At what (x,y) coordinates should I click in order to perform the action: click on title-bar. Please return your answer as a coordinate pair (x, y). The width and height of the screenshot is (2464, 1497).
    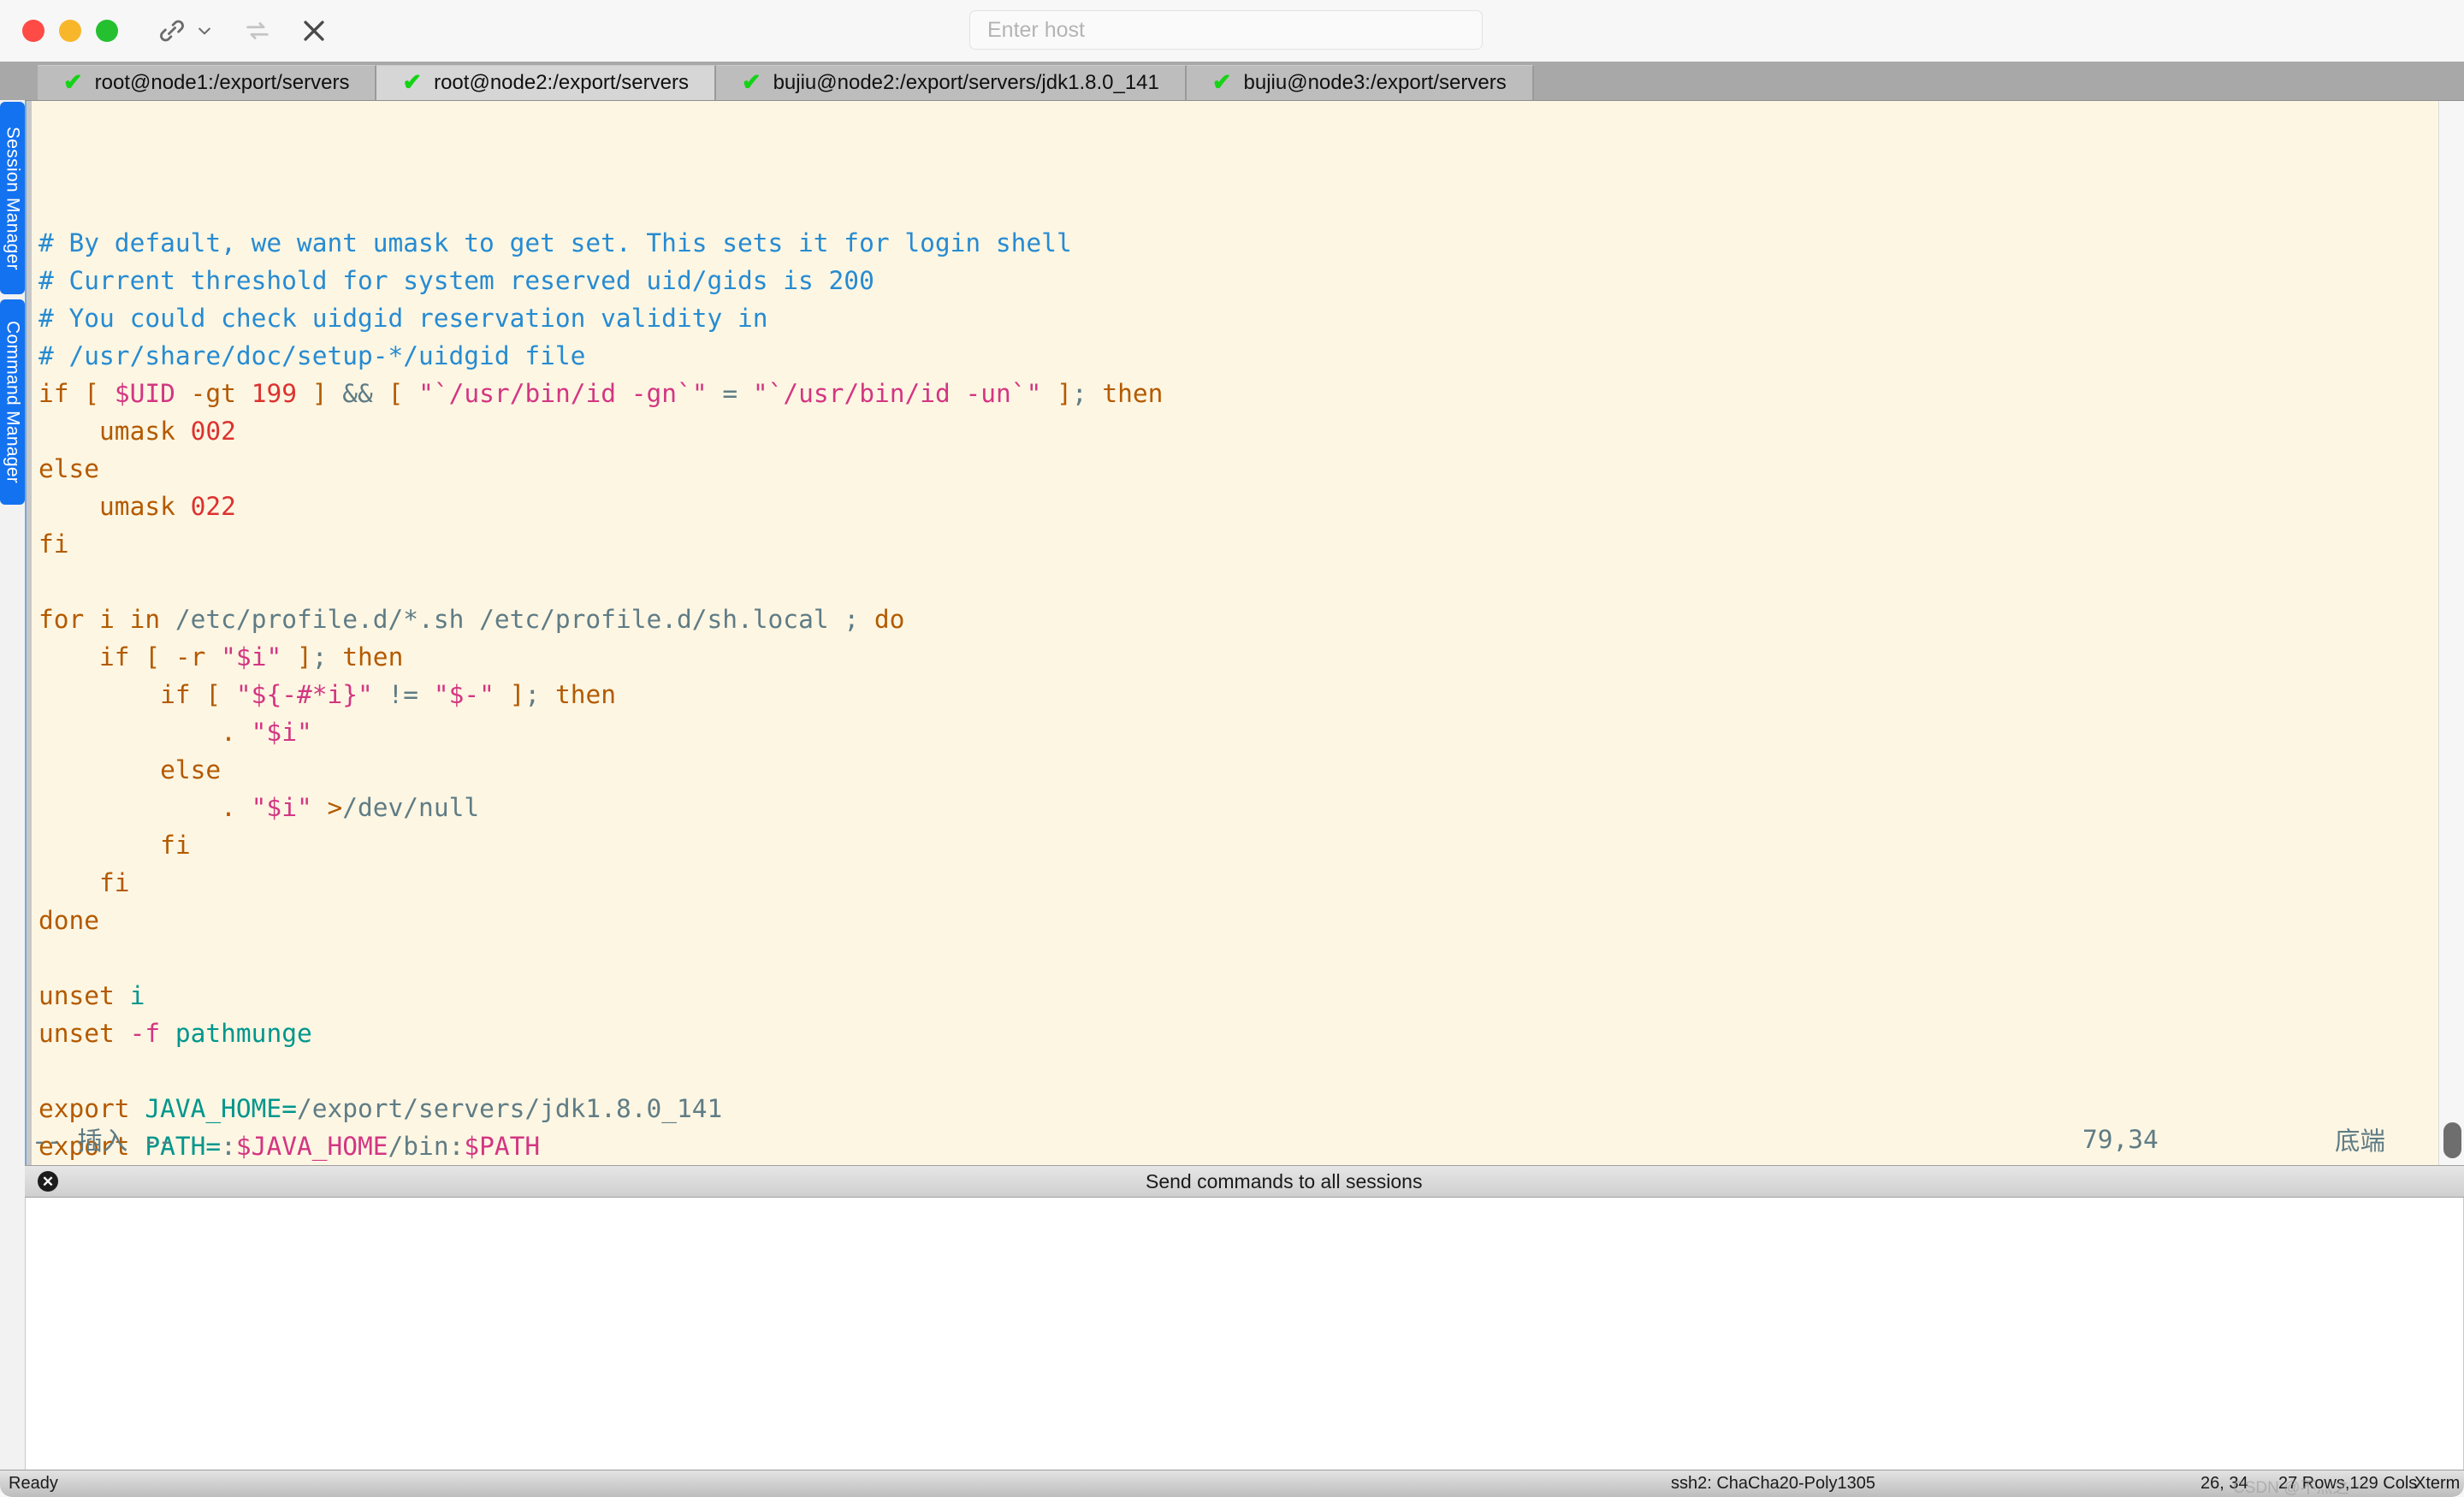
    Looking at the image, I should click on (1232, 31).